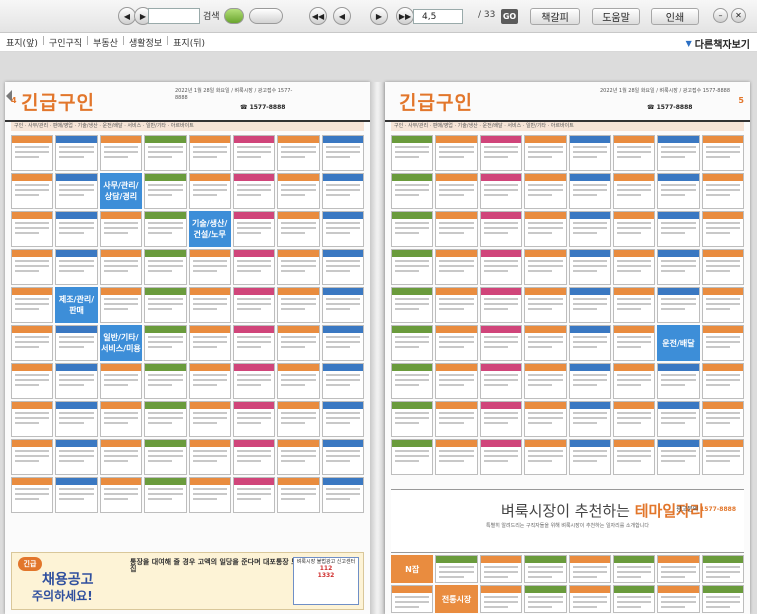 The width and height of the screenshot is (757, 614). Describe the element at coordinates (211, 15) in the screenshot. I see `search-button: 검색` at that location.